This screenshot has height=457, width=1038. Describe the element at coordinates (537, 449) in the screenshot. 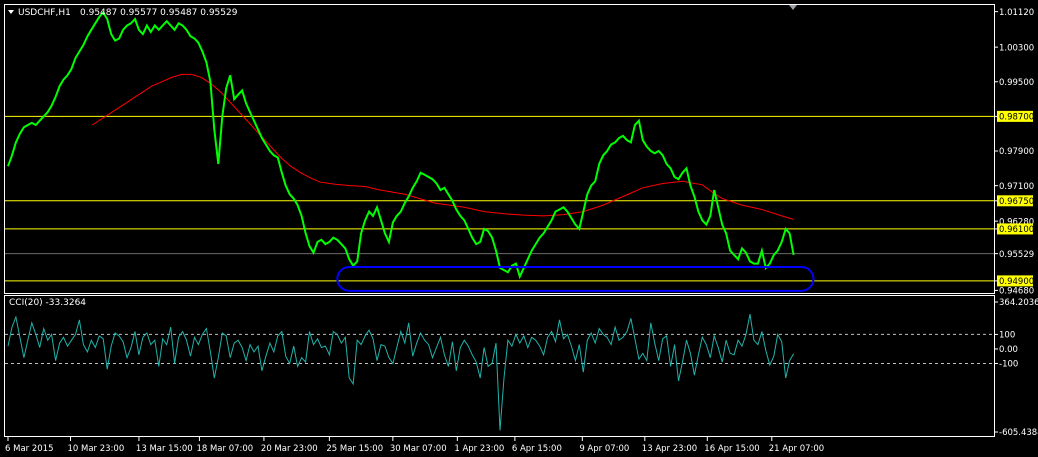

I see `time-axis-label-8: 6 Apr 15:00` at that location.